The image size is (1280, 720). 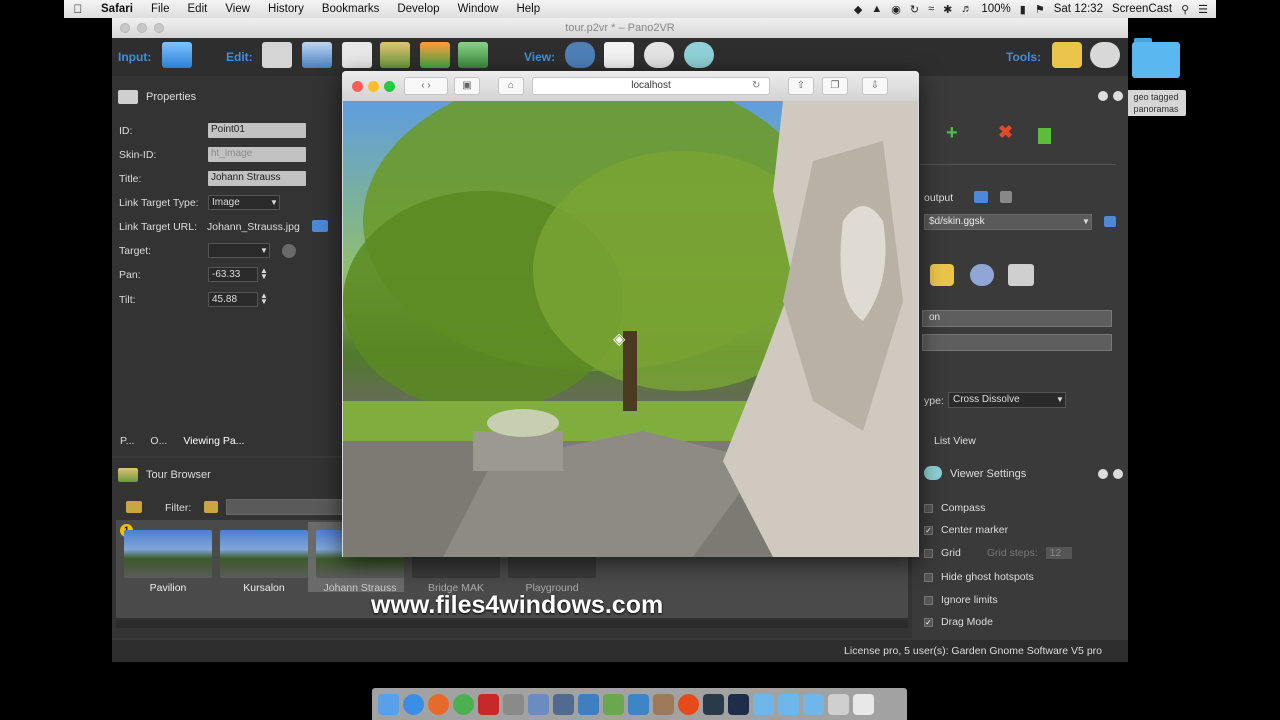 What do you see at coordinates (373, 86) in the screenshot?
I see `safari-minimize-button` at bounding box center [373, 86].